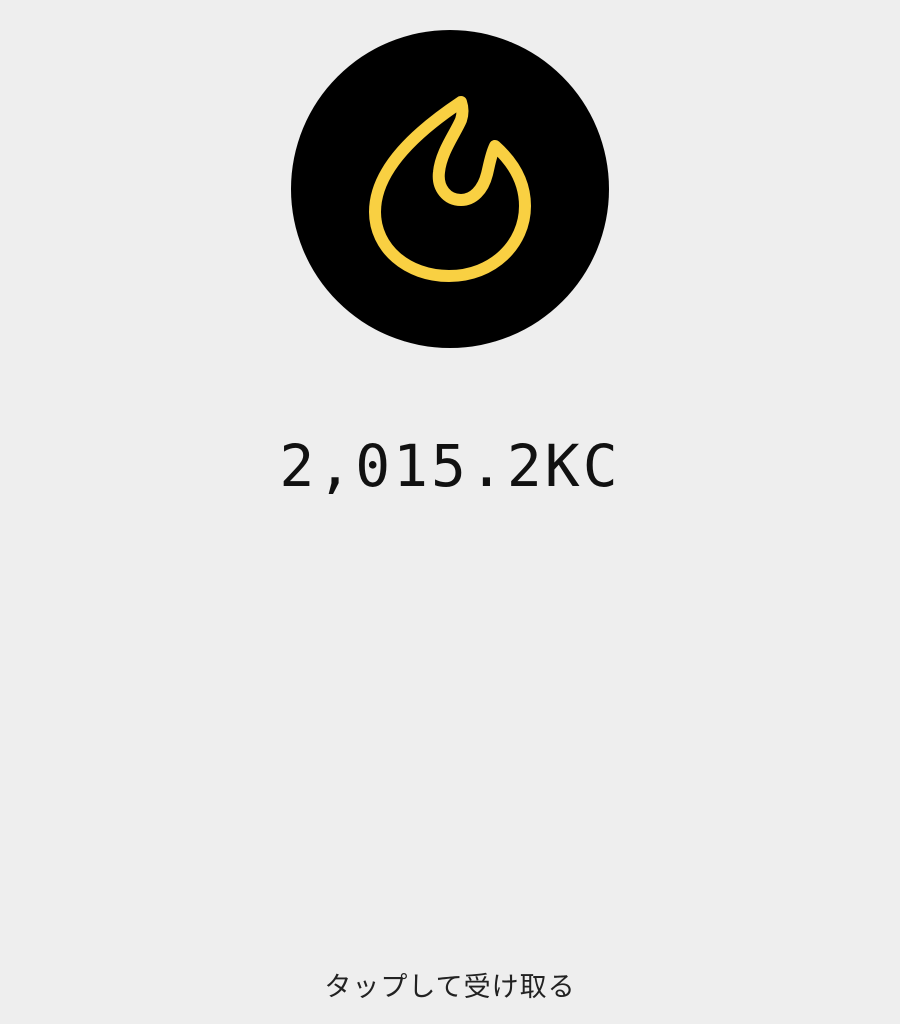 This screenshot has height=1024, width=900. What do you see at coordinates (450, 466) in the screenshot?
I see `balance-amount: 2,015.2KC` at bounding box center [450, 466].